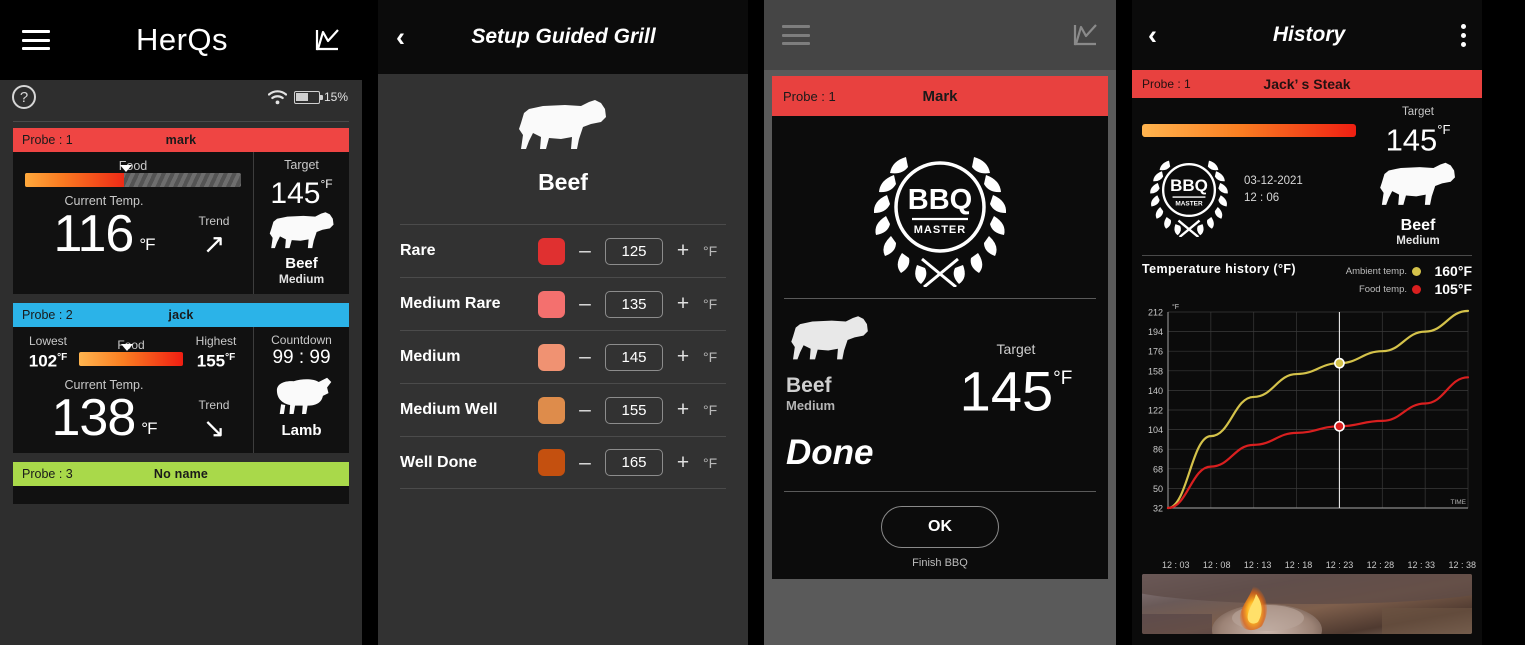 The height and width of the screenshot is (645, 1525). What do you see at coordinates (1158, 450) in the screenshot?
I see `svg-text: 86` at bounding box center [1158, 450].